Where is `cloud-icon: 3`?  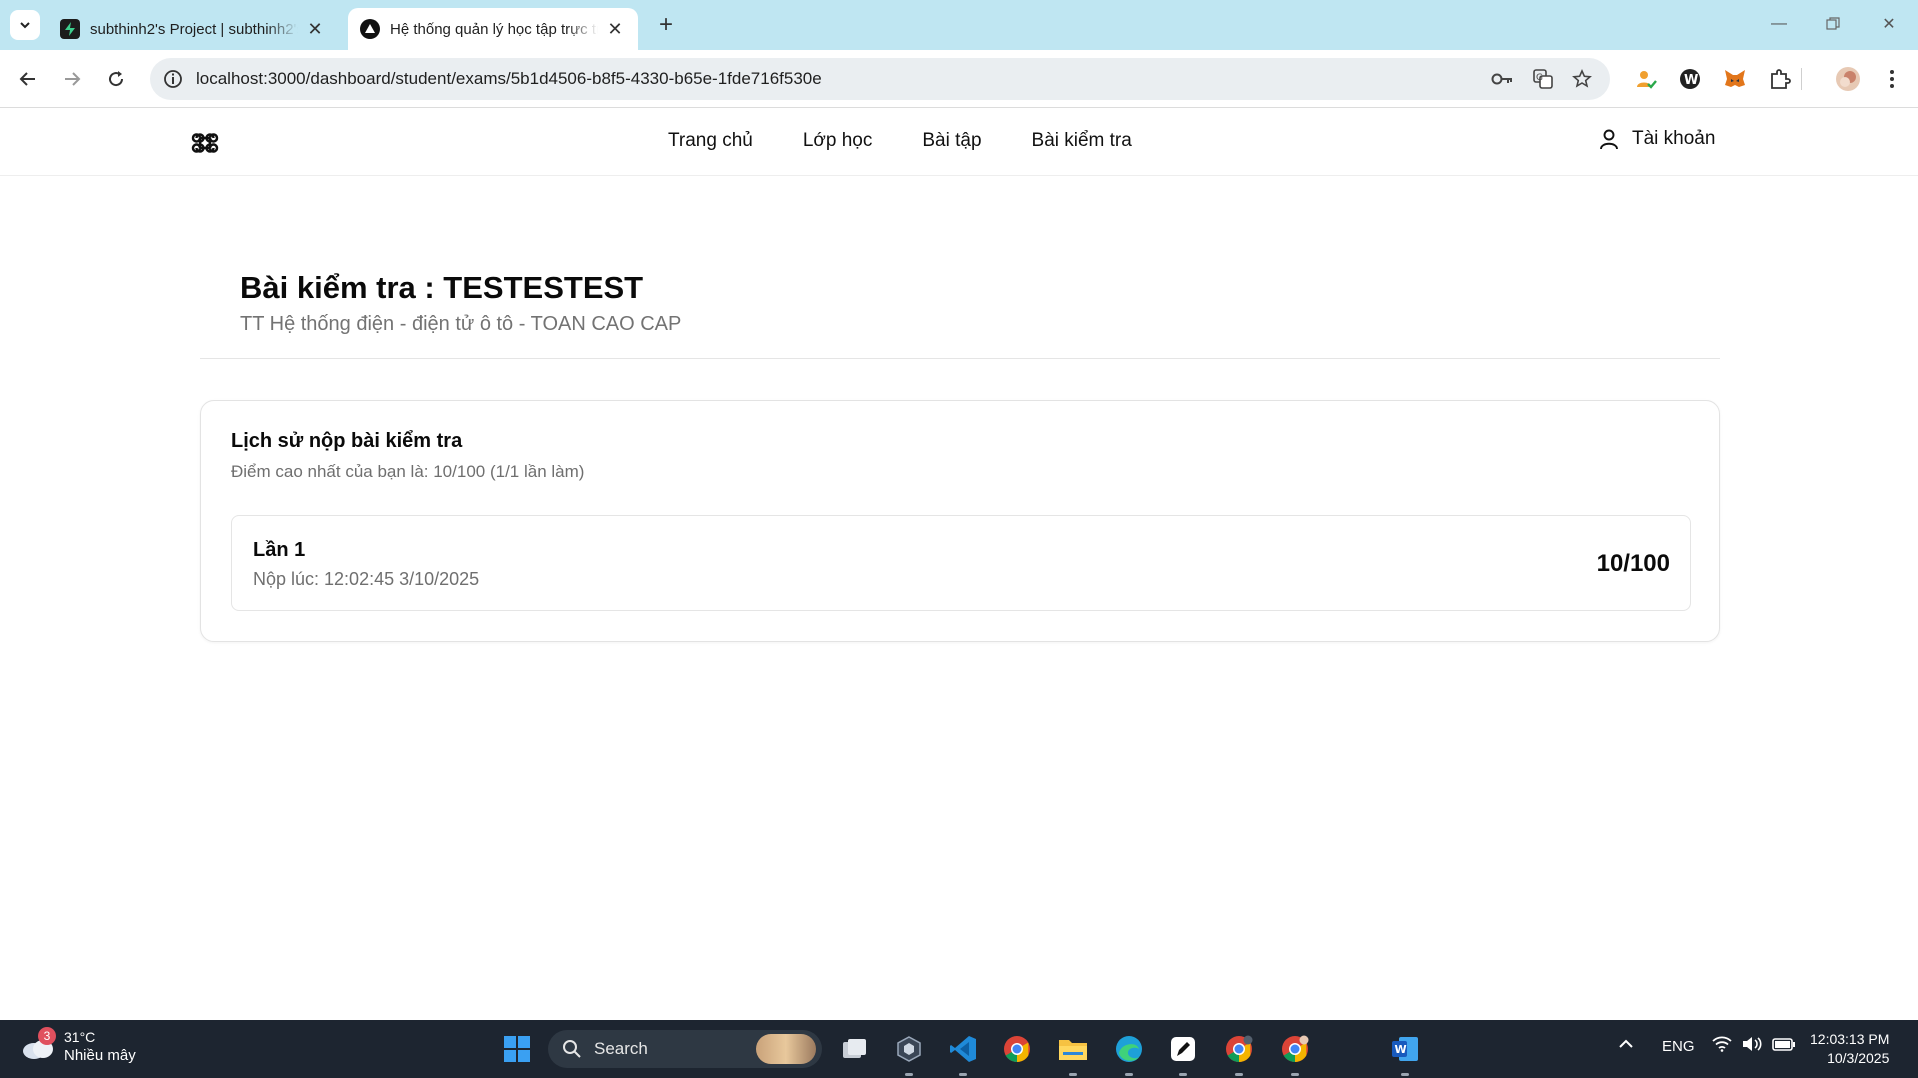
cloud-icon: 3 is located at coordinates (38, 1044).